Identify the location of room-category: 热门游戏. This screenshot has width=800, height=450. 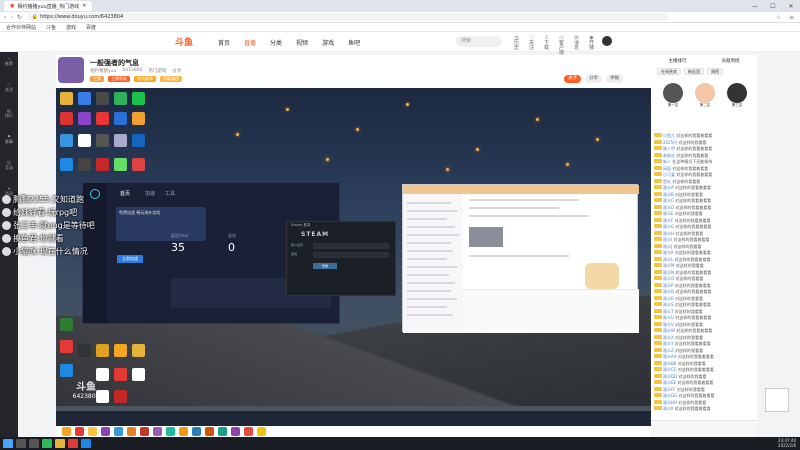
(157, 71).